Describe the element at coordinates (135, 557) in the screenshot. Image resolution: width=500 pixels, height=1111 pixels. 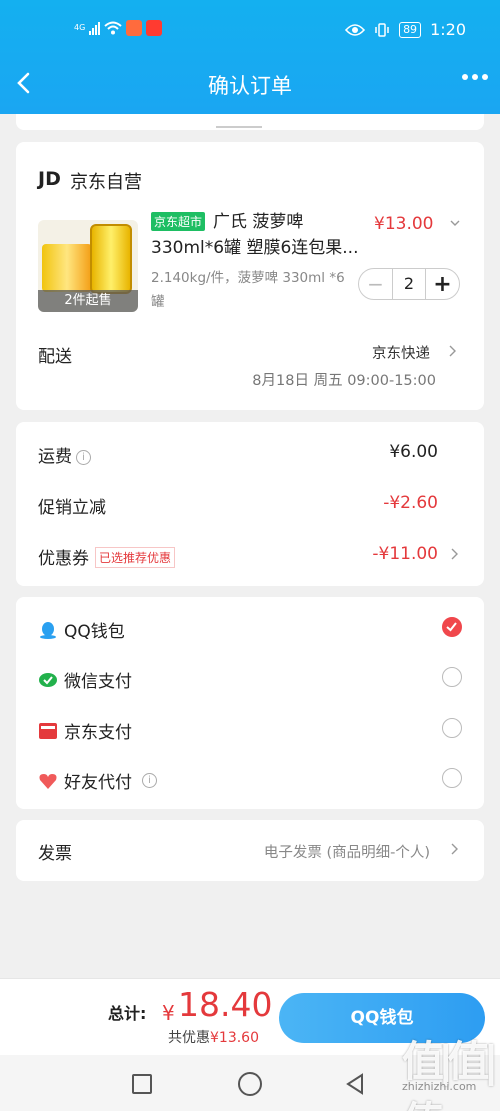
I see `coupon-tag: 已选推荐优惠` at that location.